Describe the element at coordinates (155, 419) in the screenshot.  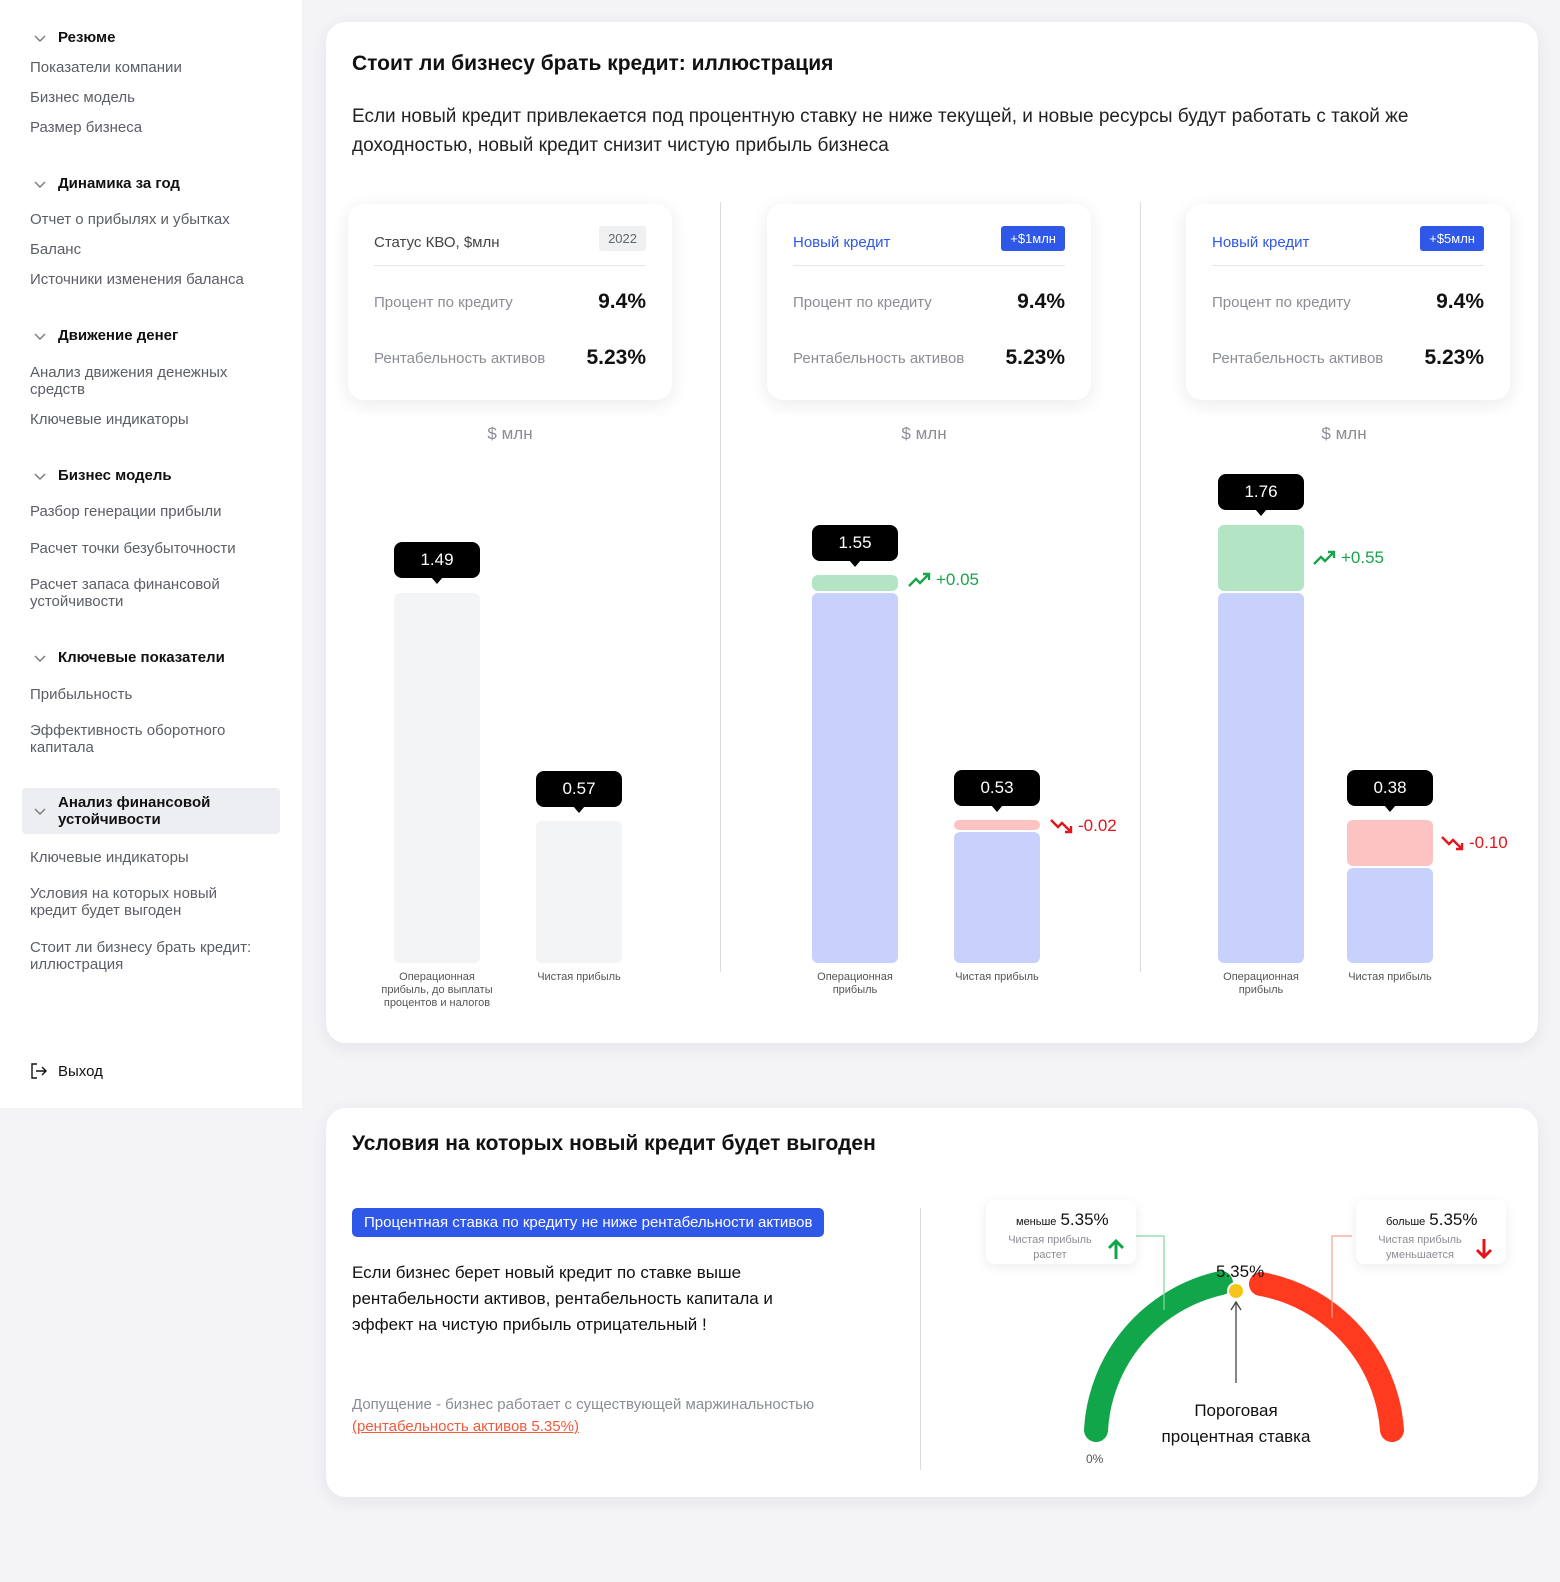
I see `sidebar-item-key-indicators: Ключевые индикаторы` at that location.